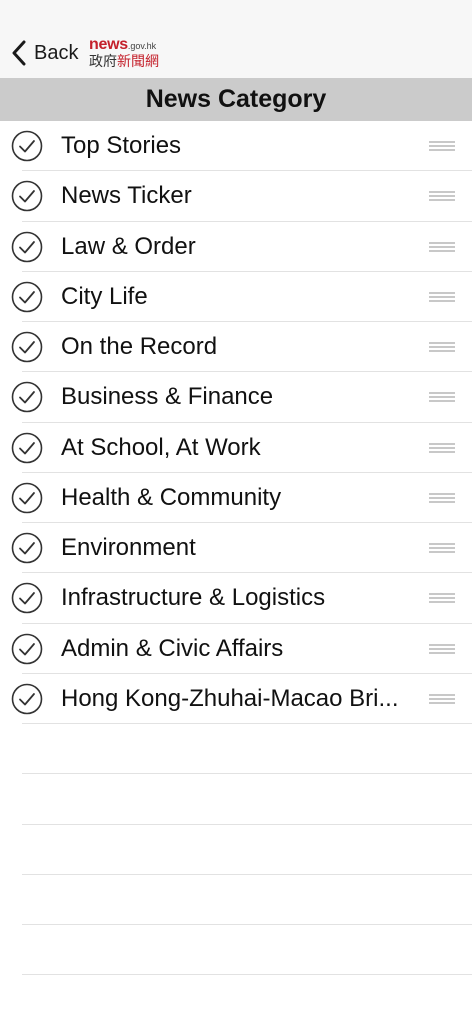  I want to click on section-header: News Category, so click(236, 99).